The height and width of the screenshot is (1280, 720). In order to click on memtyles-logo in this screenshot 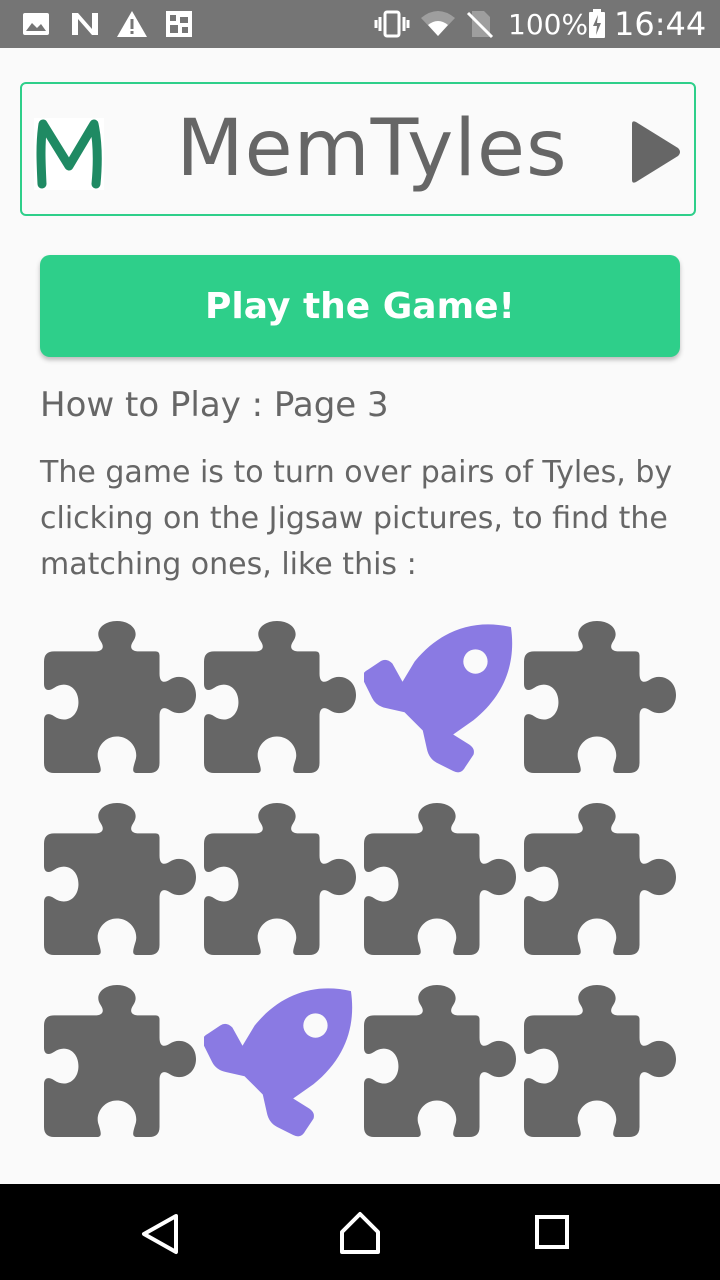, I will do `click(69, 154)`.